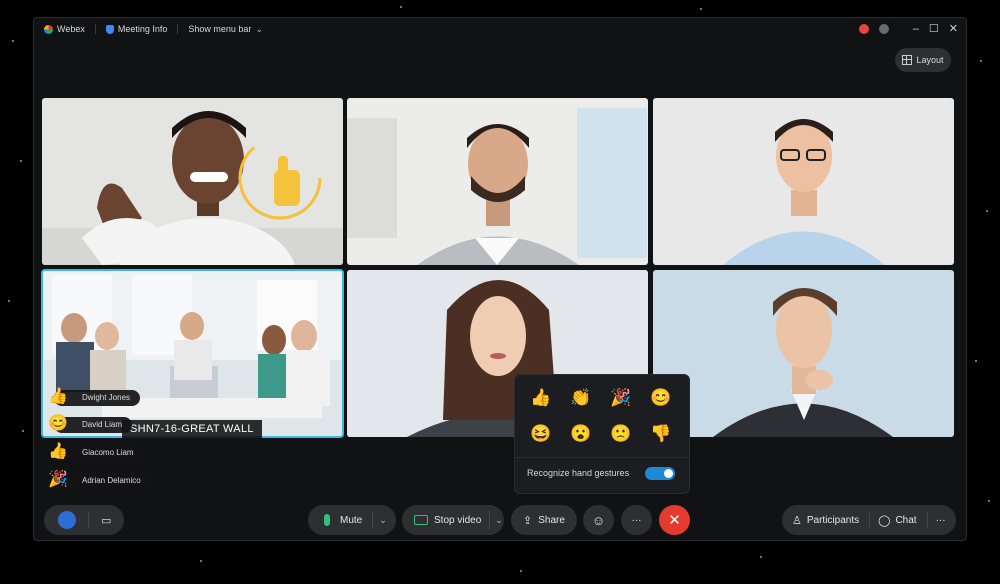  I want to click on grid-icon, so click(907, 60).